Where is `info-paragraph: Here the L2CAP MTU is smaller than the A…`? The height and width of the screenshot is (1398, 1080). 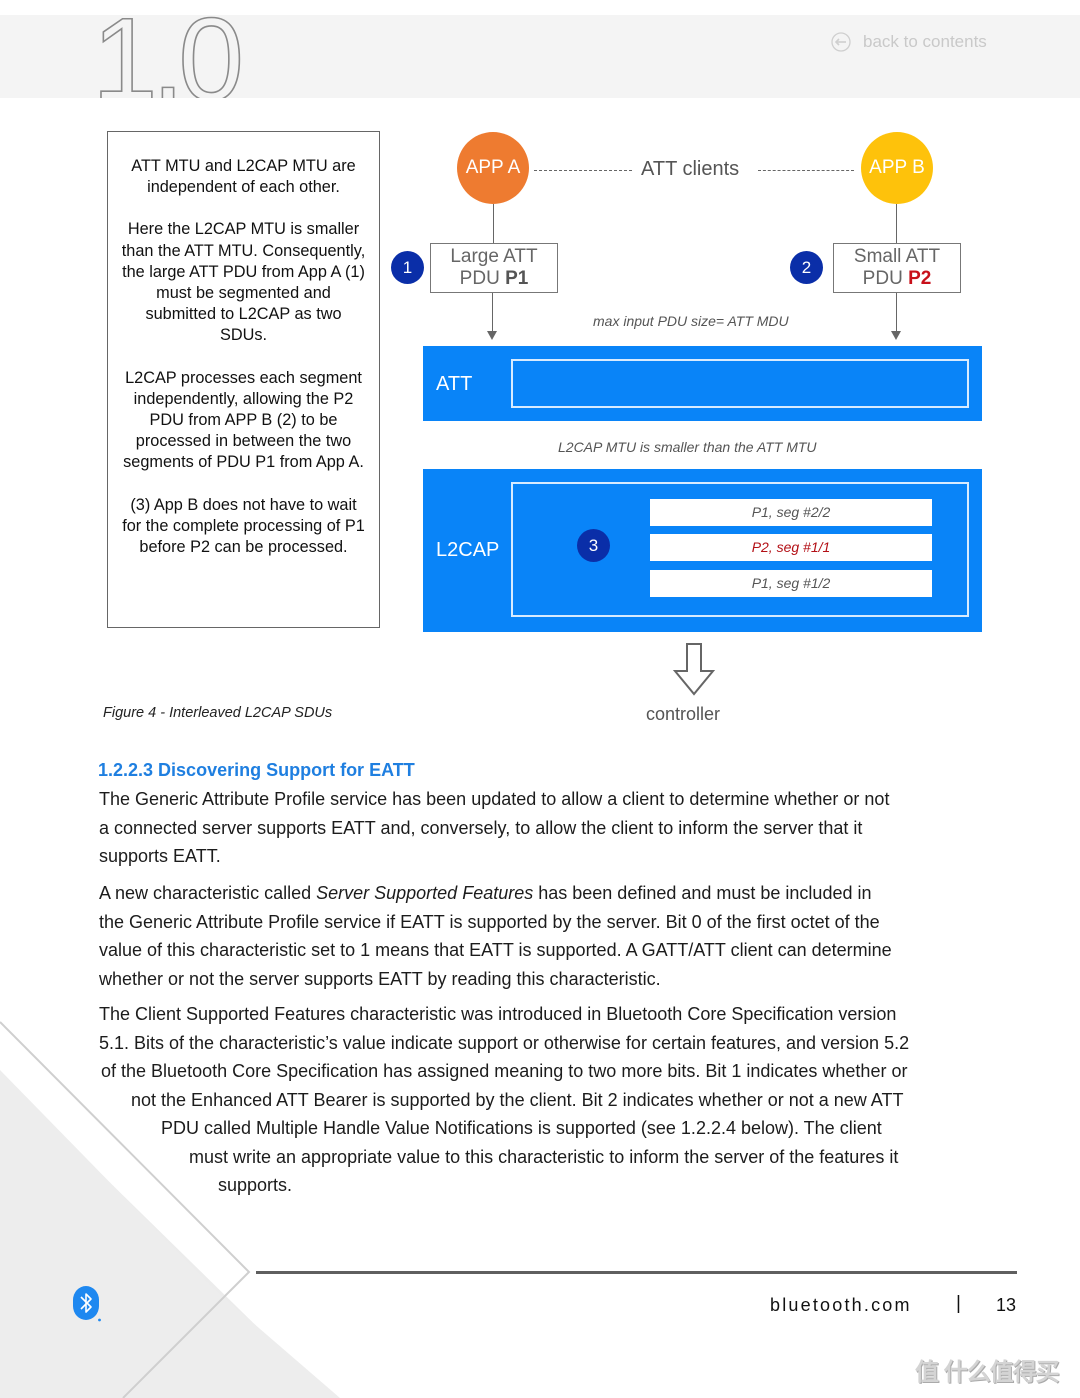 info-paragraph: Here the L2CAP MTU is smaller than the A… is located at coordinates (243, 282).